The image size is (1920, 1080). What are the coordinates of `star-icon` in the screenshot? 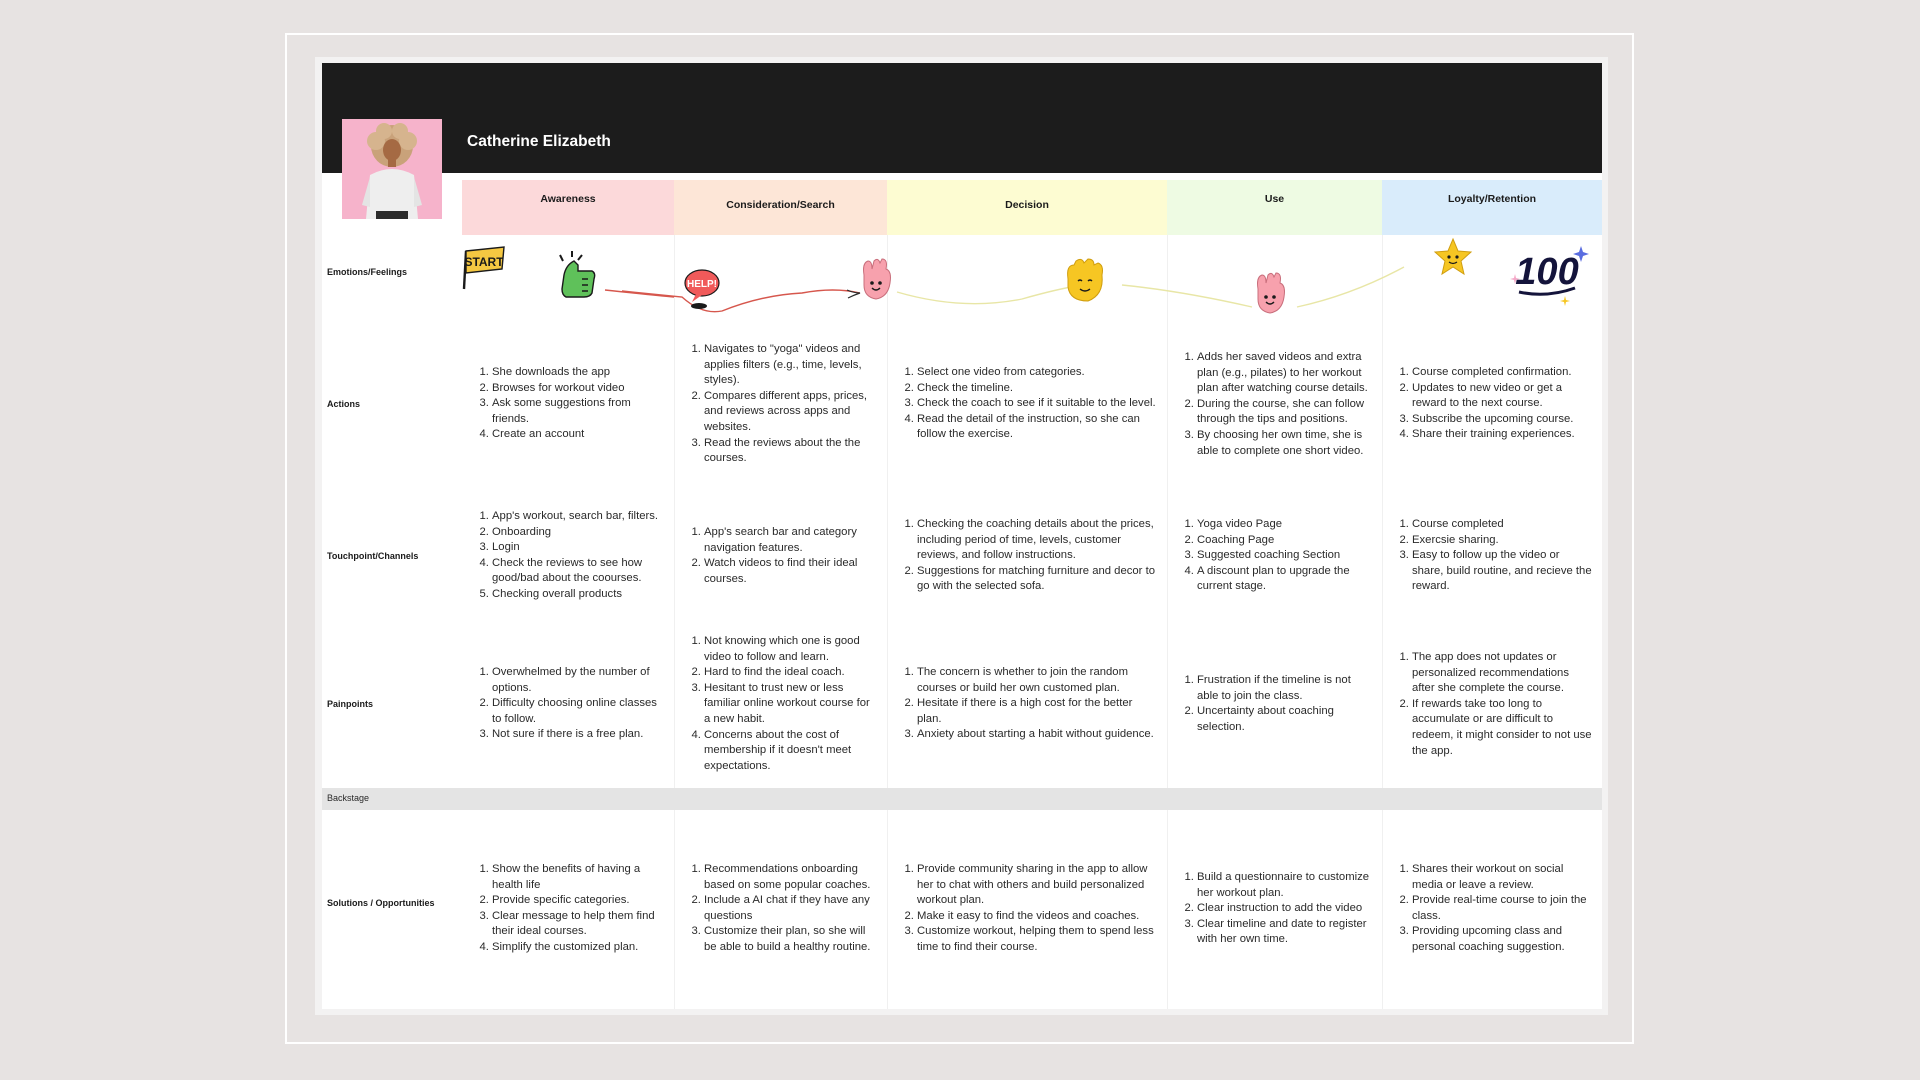 It's located at (1453, 256).